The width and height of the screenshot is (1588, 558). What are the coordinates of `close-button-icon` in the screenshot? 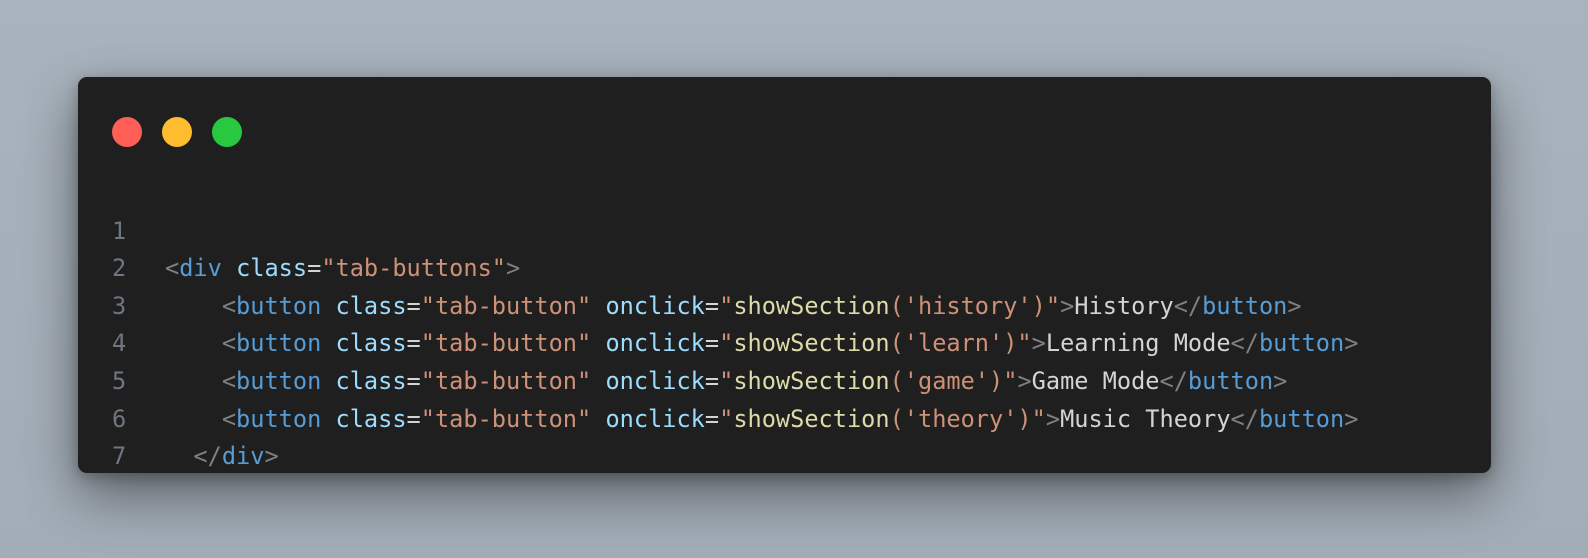 It's located at (127, 132).